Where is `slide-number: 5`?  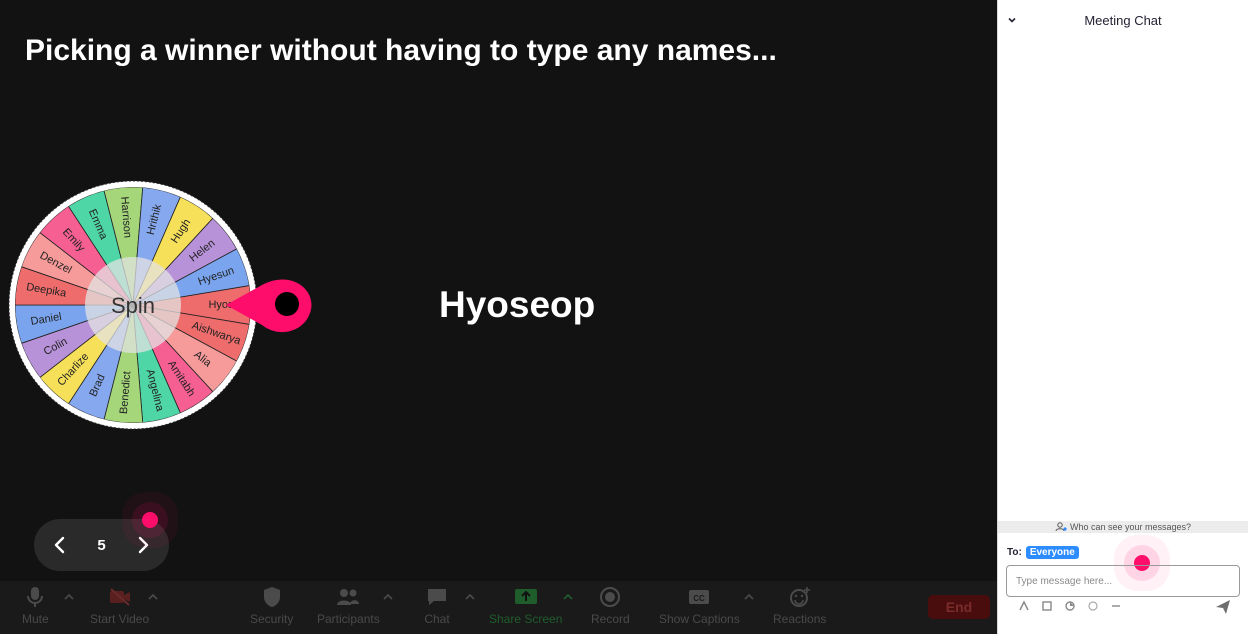 slide-number: 5 is located at coordinates (101, 545).